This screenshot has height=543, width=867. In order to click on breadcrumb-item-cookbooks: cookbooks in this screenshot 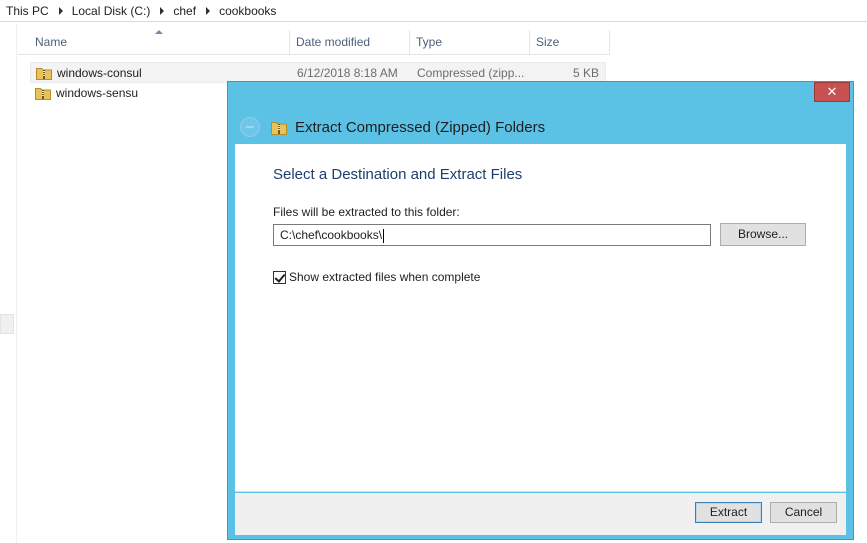, I will do `click(247, 11)`.